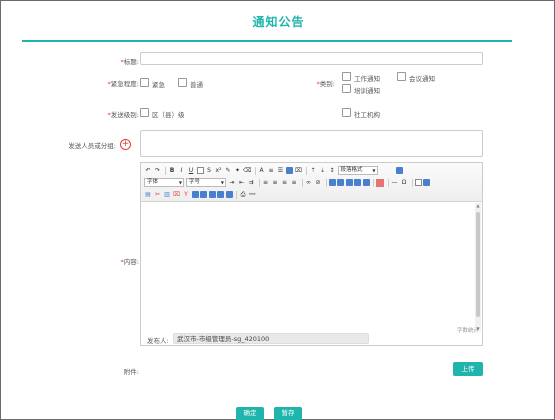 The image size is (555, 420). I want to click on sender-field: 武汉市-市级管理员-sg_420100, so click(271, 338).